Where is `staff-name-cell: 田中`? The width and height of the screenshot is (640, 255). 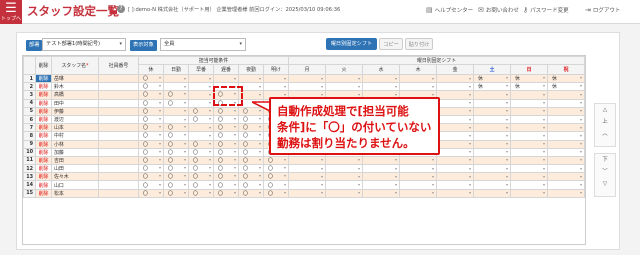
staff-name-cell: 田中 is located at coordinates (75, 103).